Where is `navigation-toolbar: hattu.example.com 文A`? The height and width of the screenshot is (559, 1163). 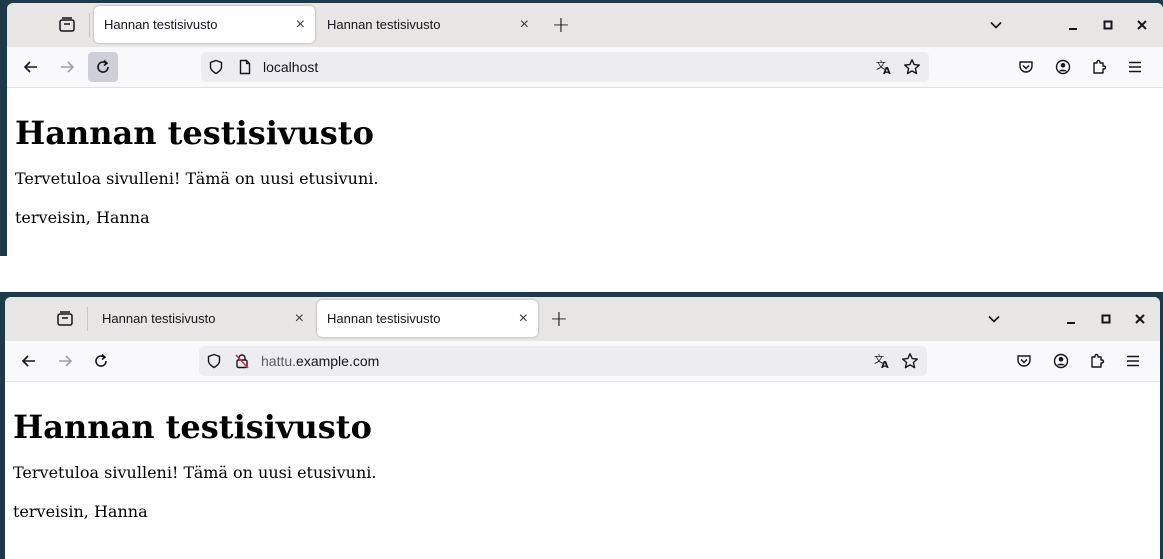
navigation-toolbar: hattu.example.com 文A is located at coordinates (582, 361).